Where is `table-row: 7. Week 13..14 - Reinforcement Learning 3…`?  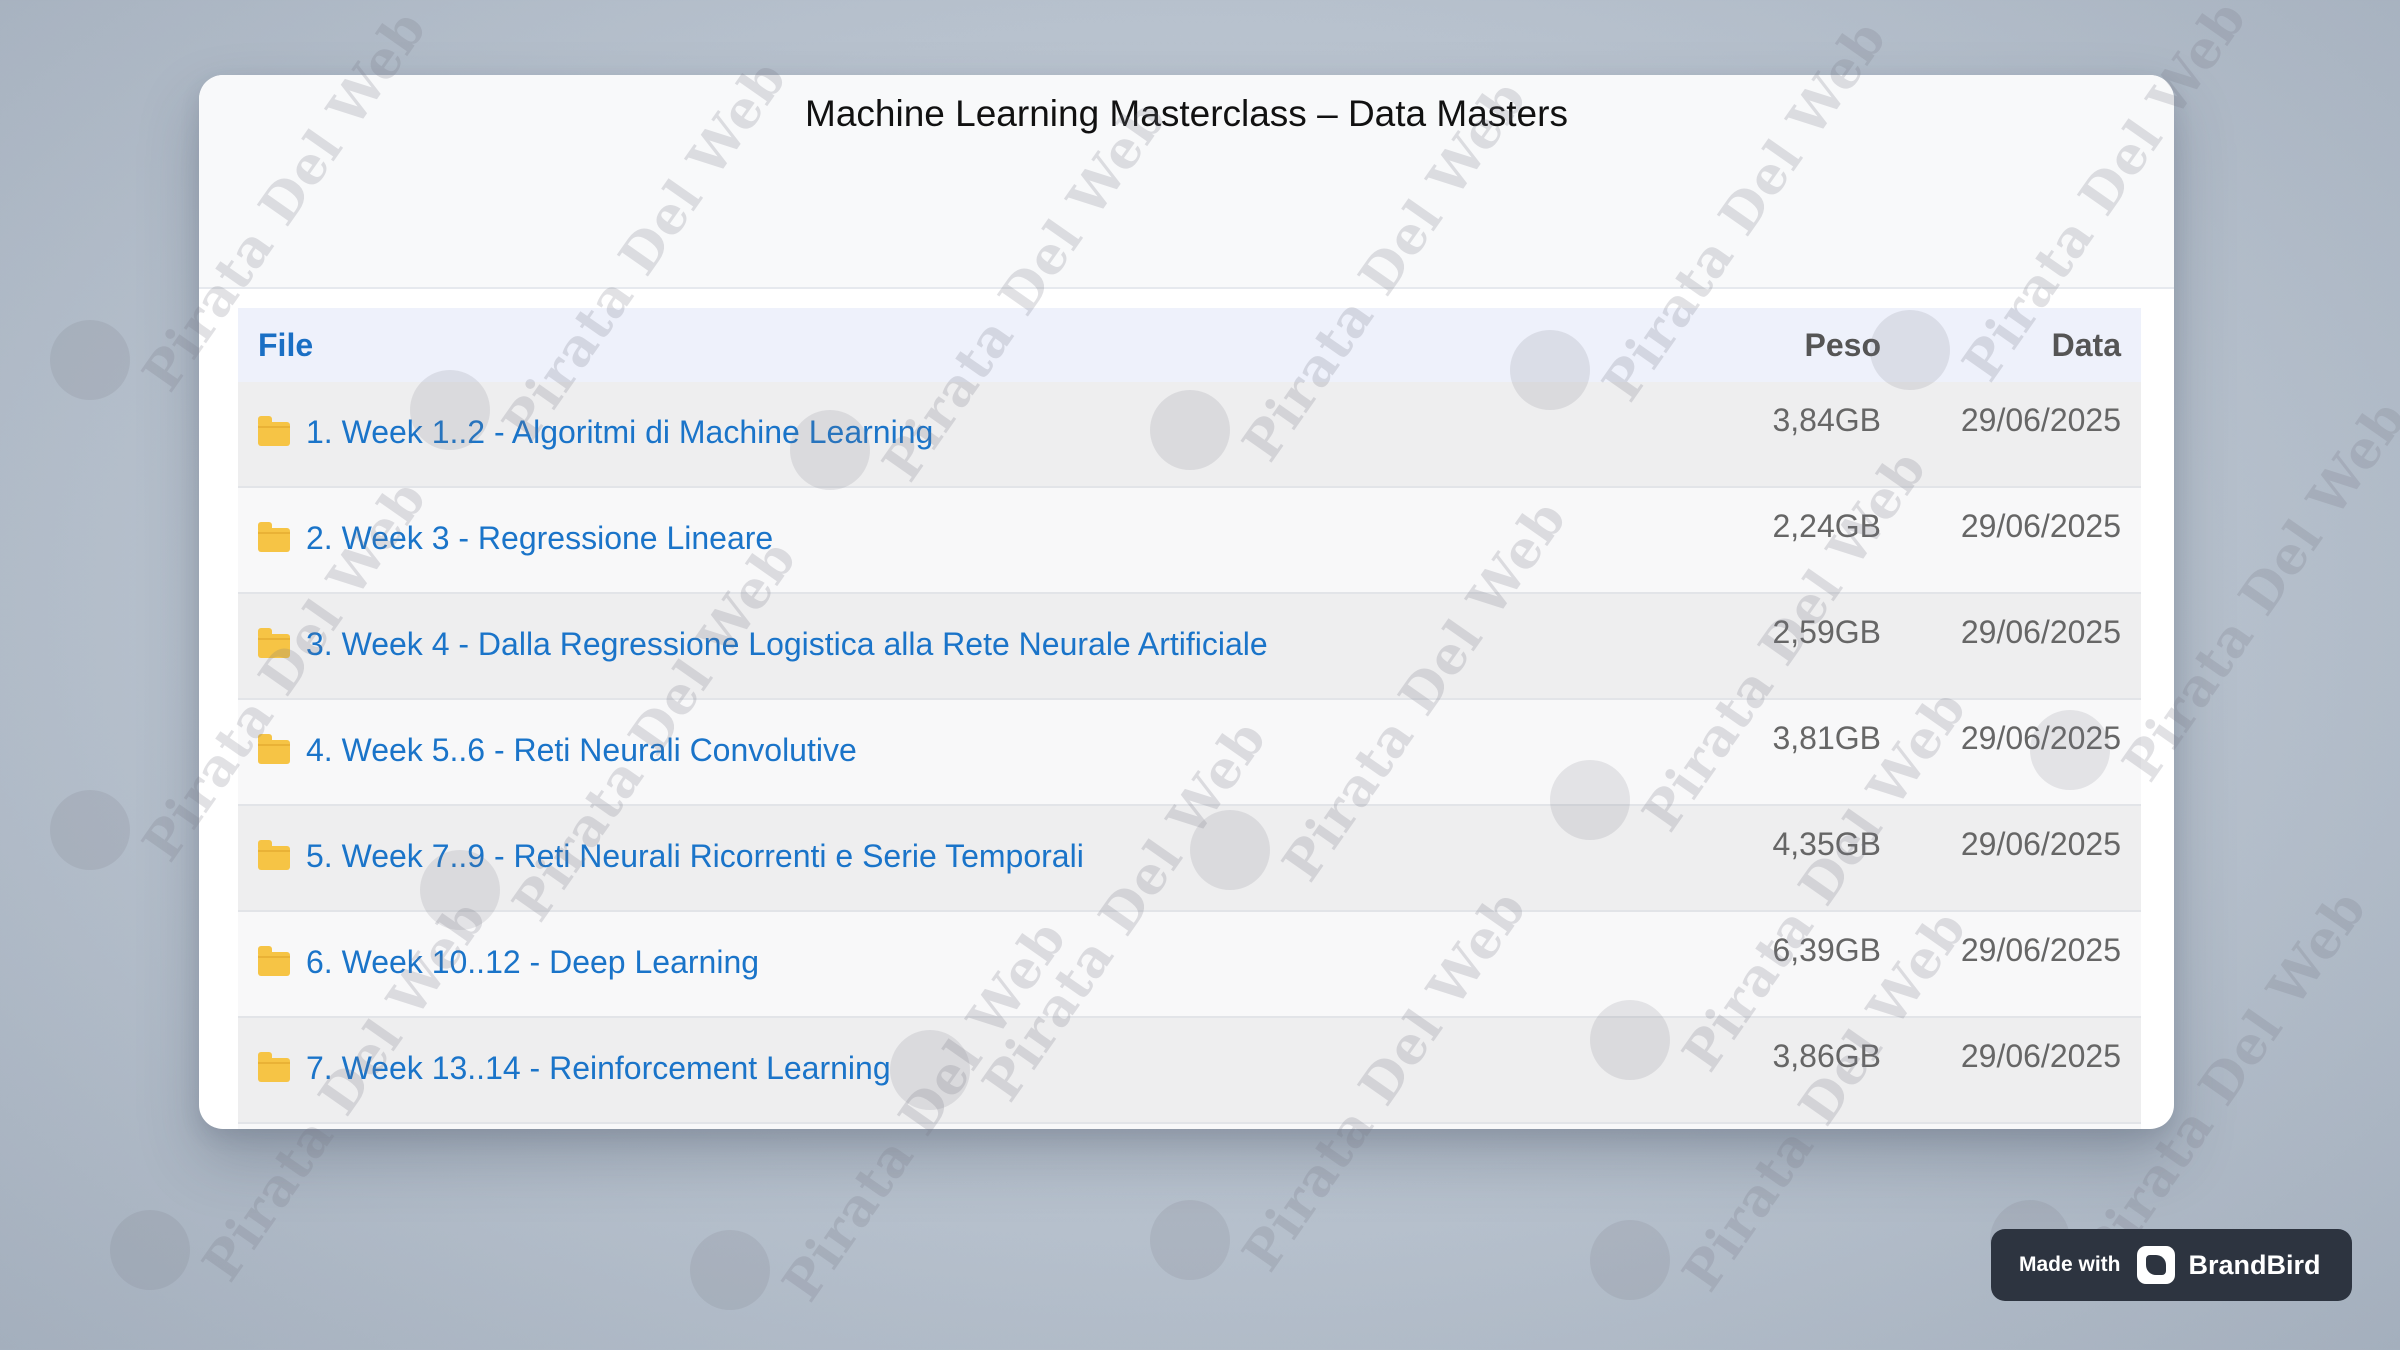 table-row: 7. Week 13..14 - Reinforcement Learning 3… is located at coordinates (1189, 1070).